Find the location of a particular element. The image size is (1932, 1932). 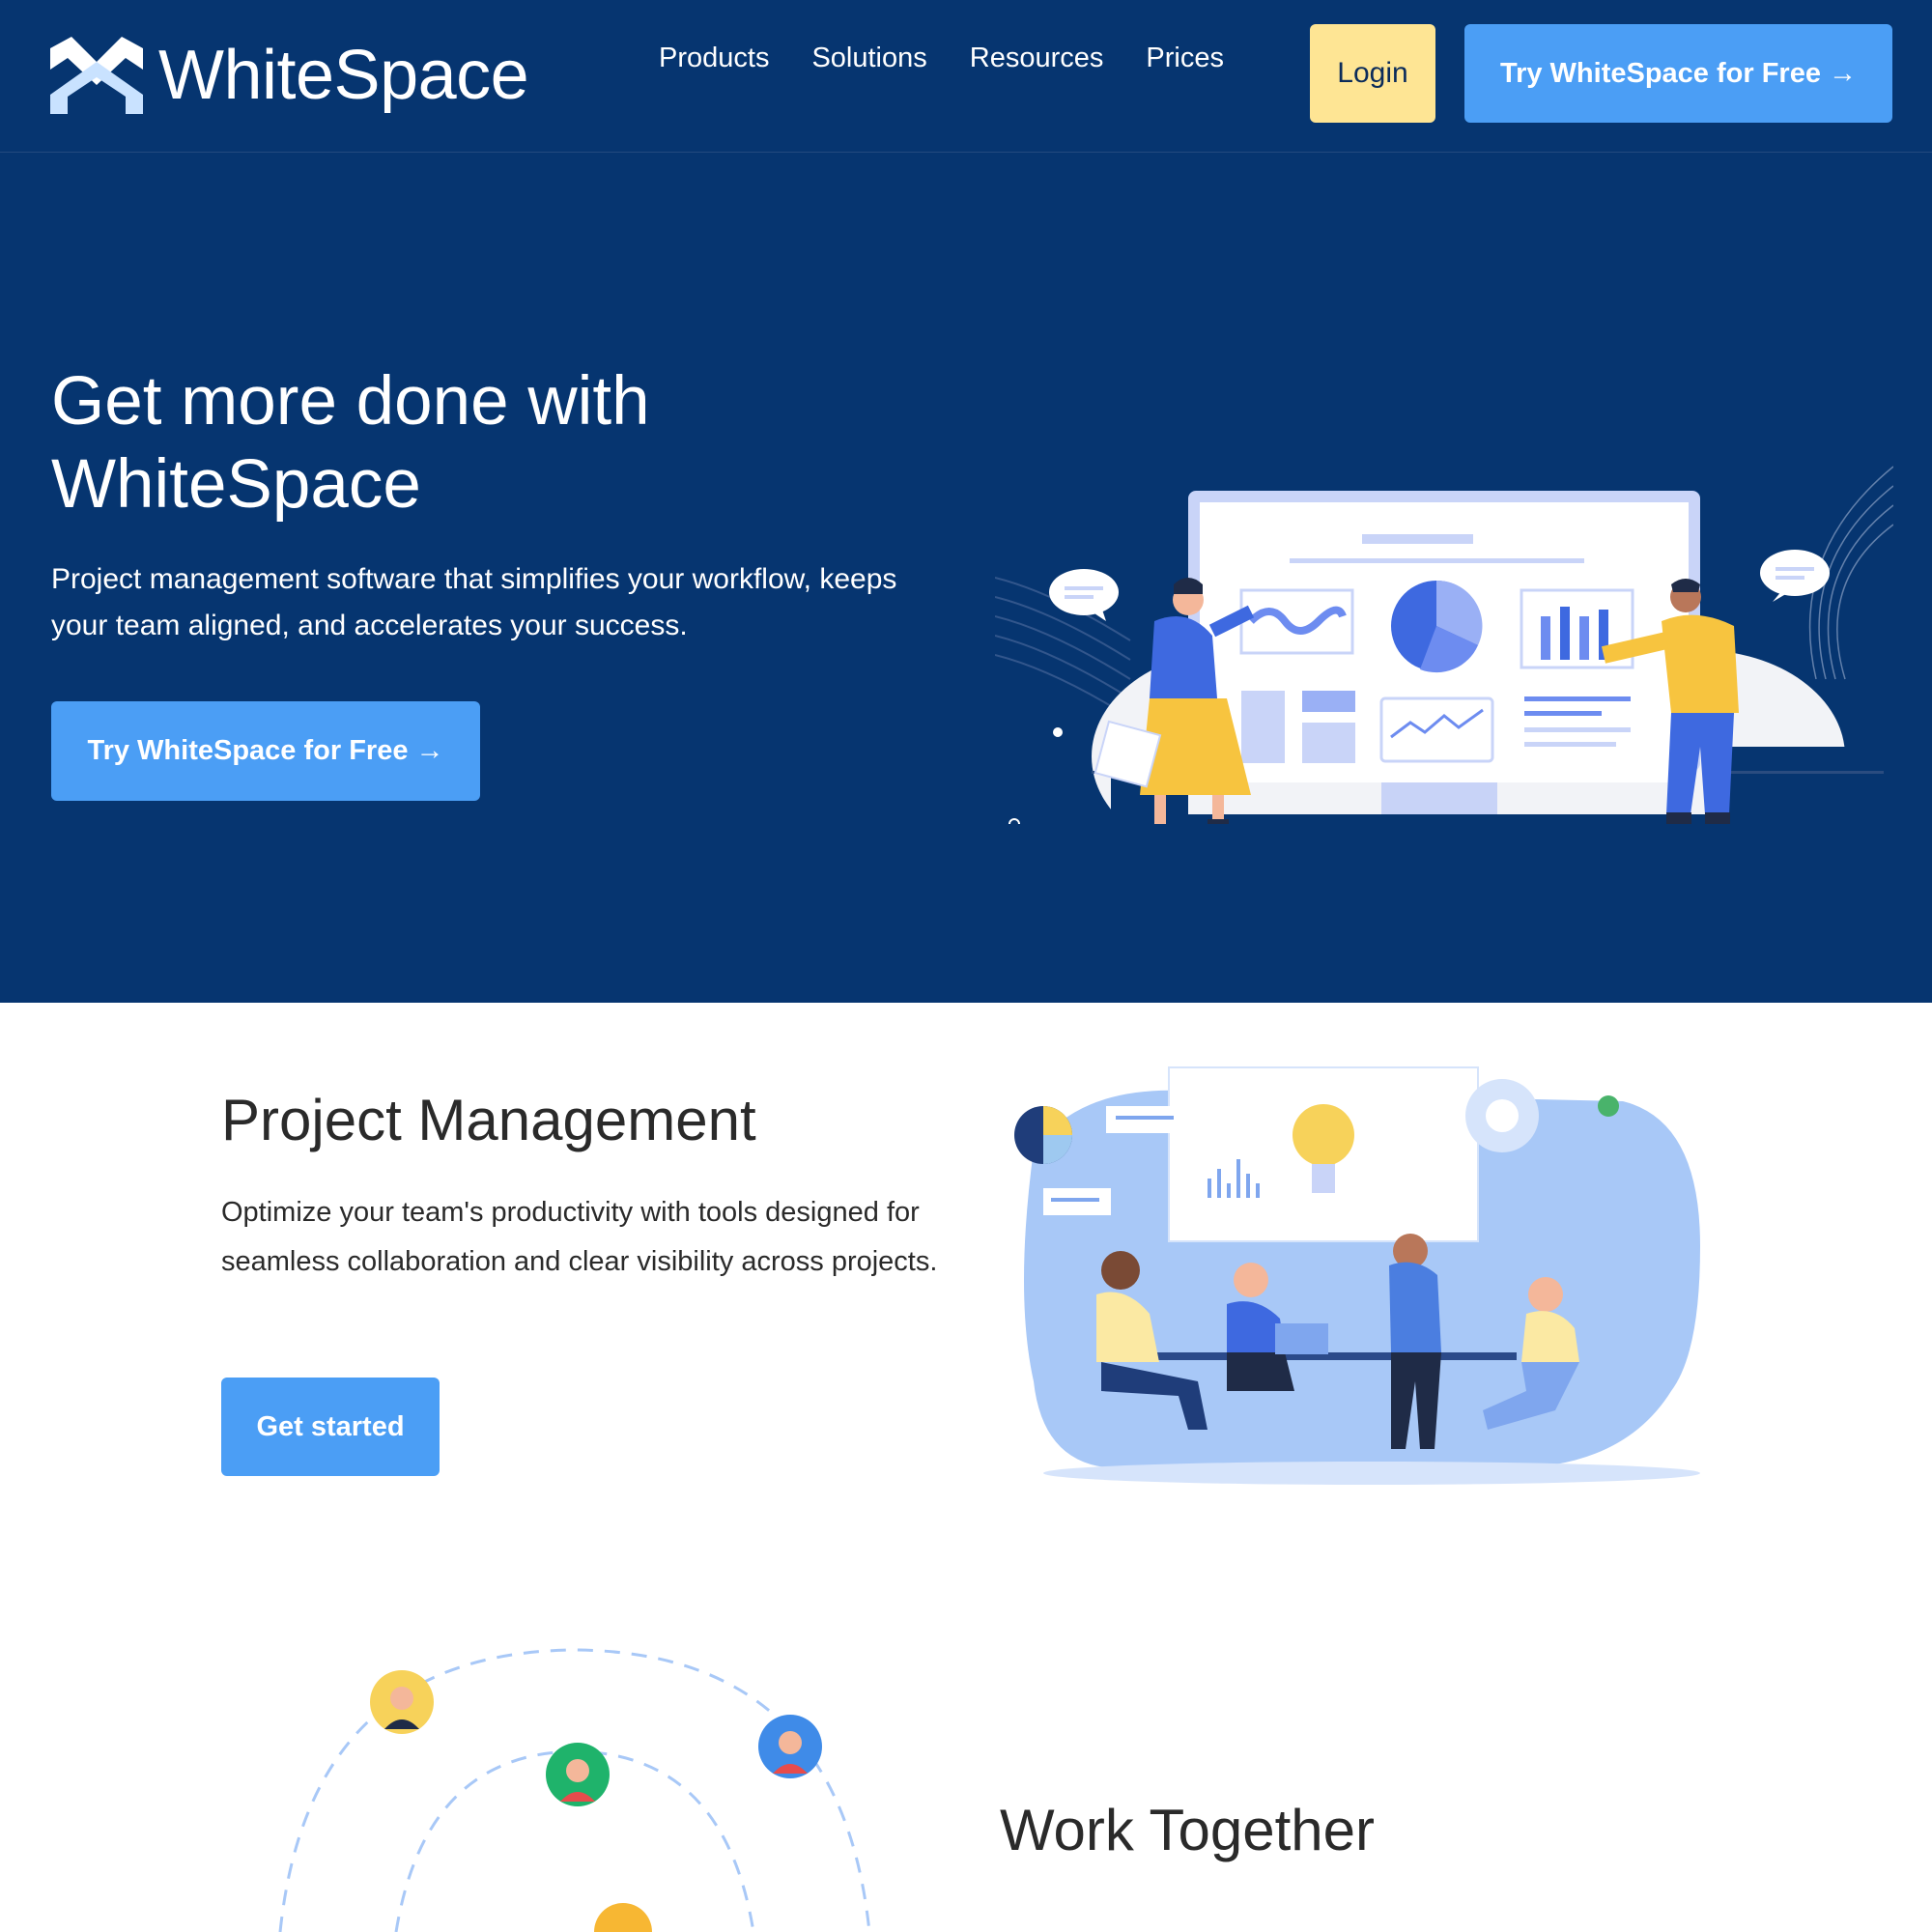

header-try-free-button: Try WhiteSpace for Free → is located at coordinates (1678, 73).